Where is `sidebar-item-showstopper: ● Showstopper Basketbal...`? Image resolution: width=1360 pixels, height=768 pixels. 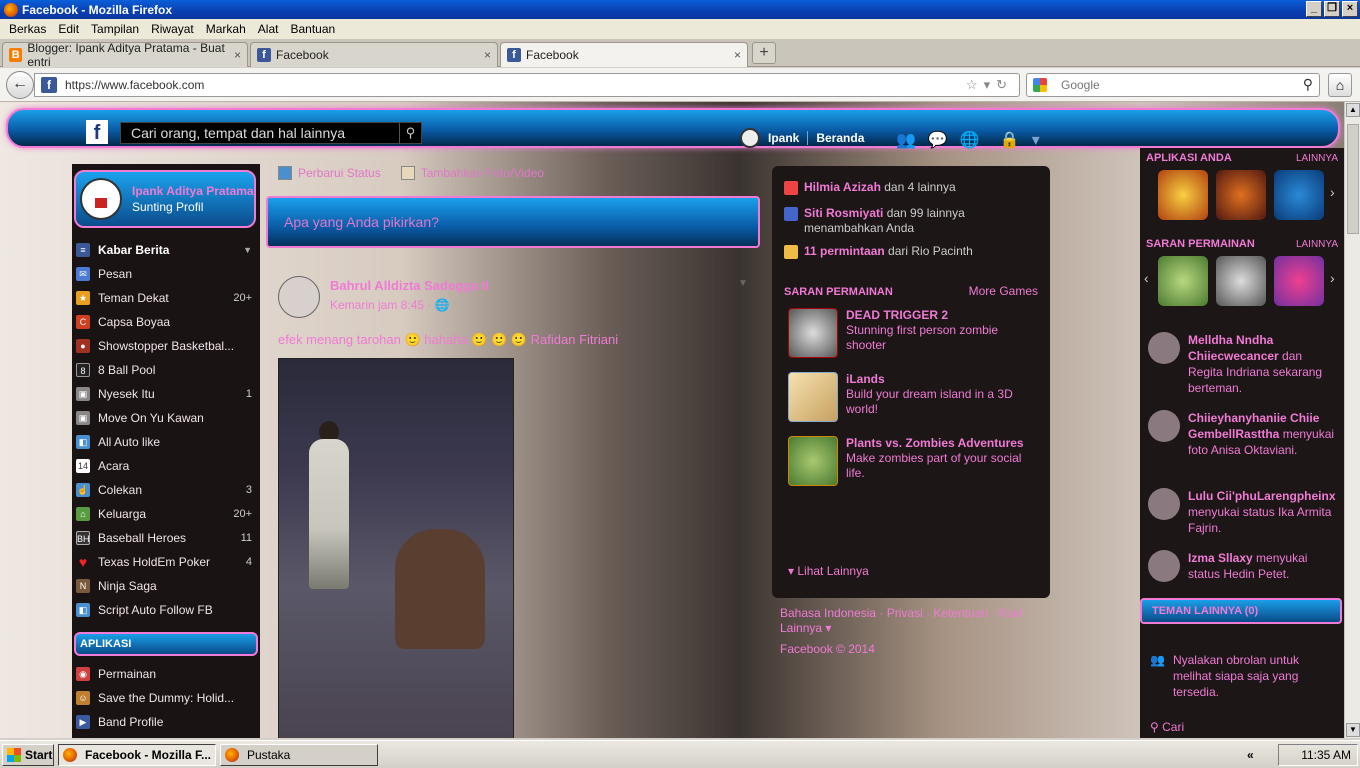
sidebar-item-showstopper: ● Showstopper Basketbal... is located at coordinates (166, 346).